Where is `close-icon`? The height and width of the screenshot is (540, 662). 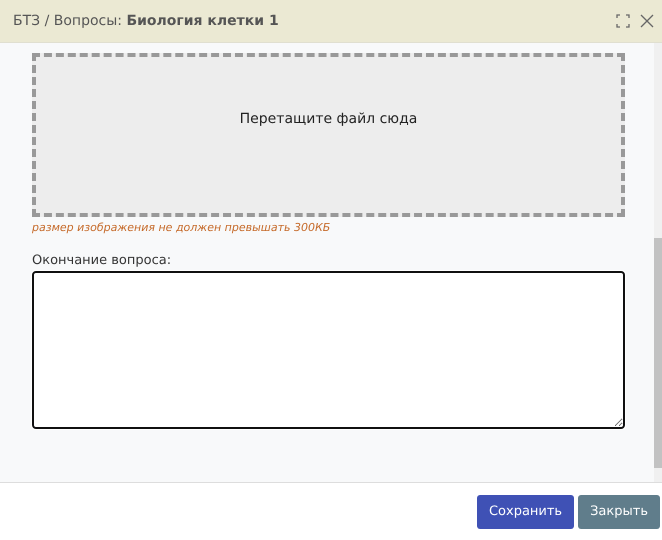 close-icon is located at coordinates (647, 21).